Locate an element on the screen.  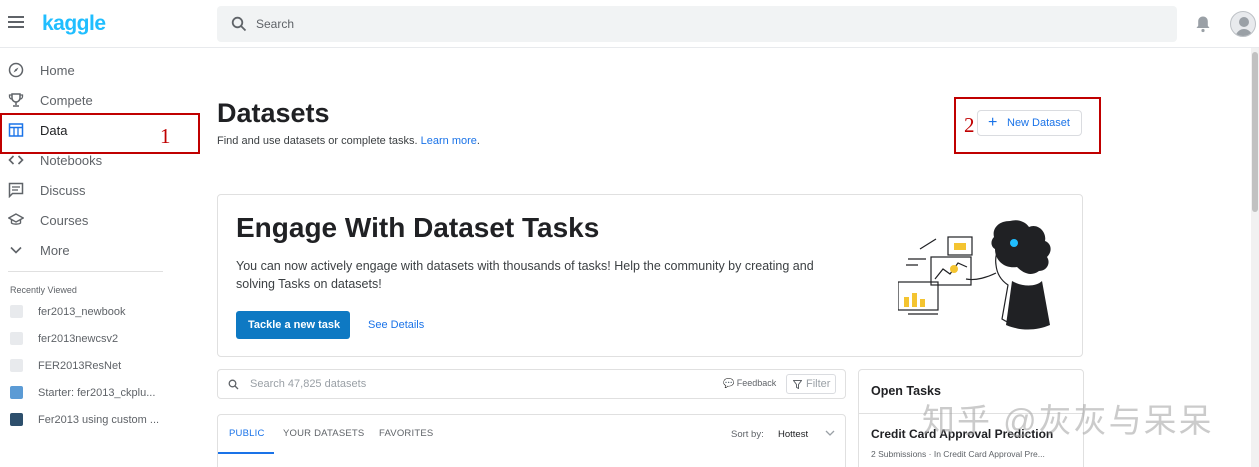
plus-icon: + is located at coordinates (993, 122).